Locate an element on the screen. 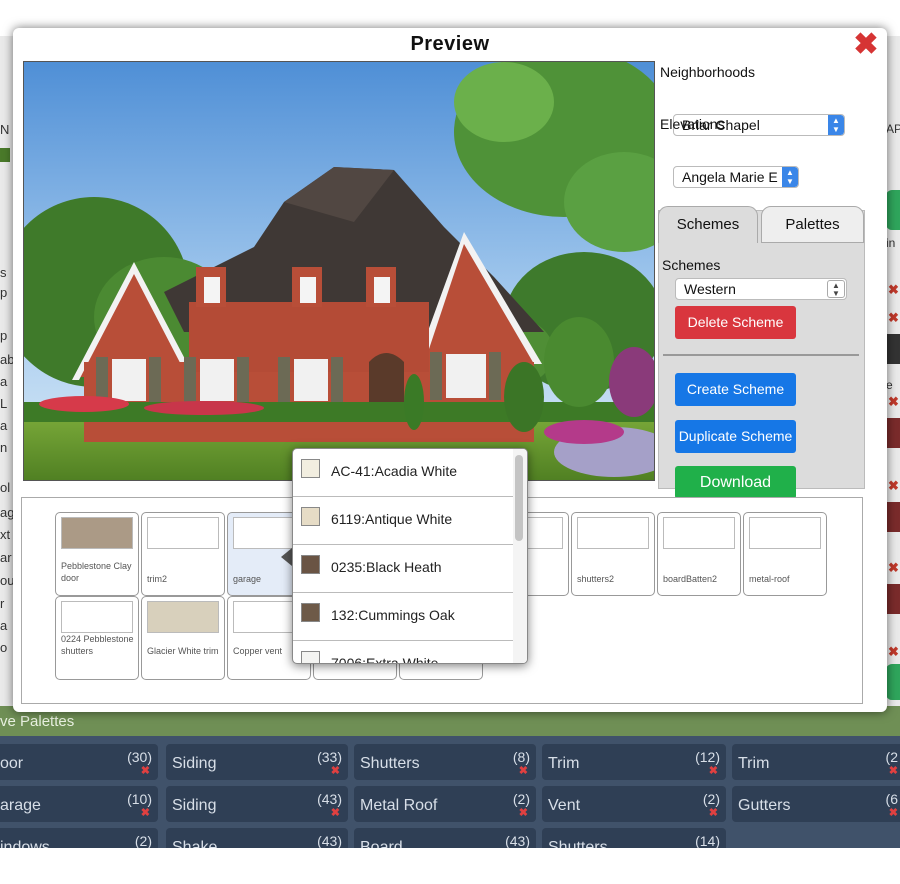 The image size is (900, 884). bg-right-fragment: e is located at coordinates (889, 385).